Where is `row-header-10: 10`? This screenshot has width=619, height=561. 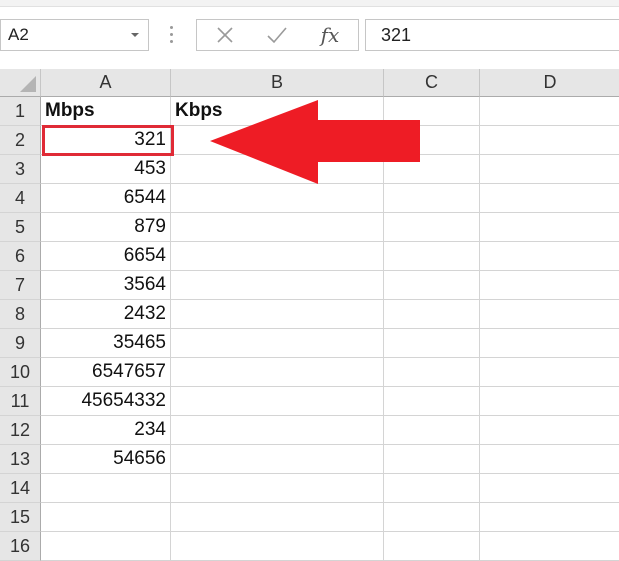 row-header-10: 10 is located at coordinates (20, 372).